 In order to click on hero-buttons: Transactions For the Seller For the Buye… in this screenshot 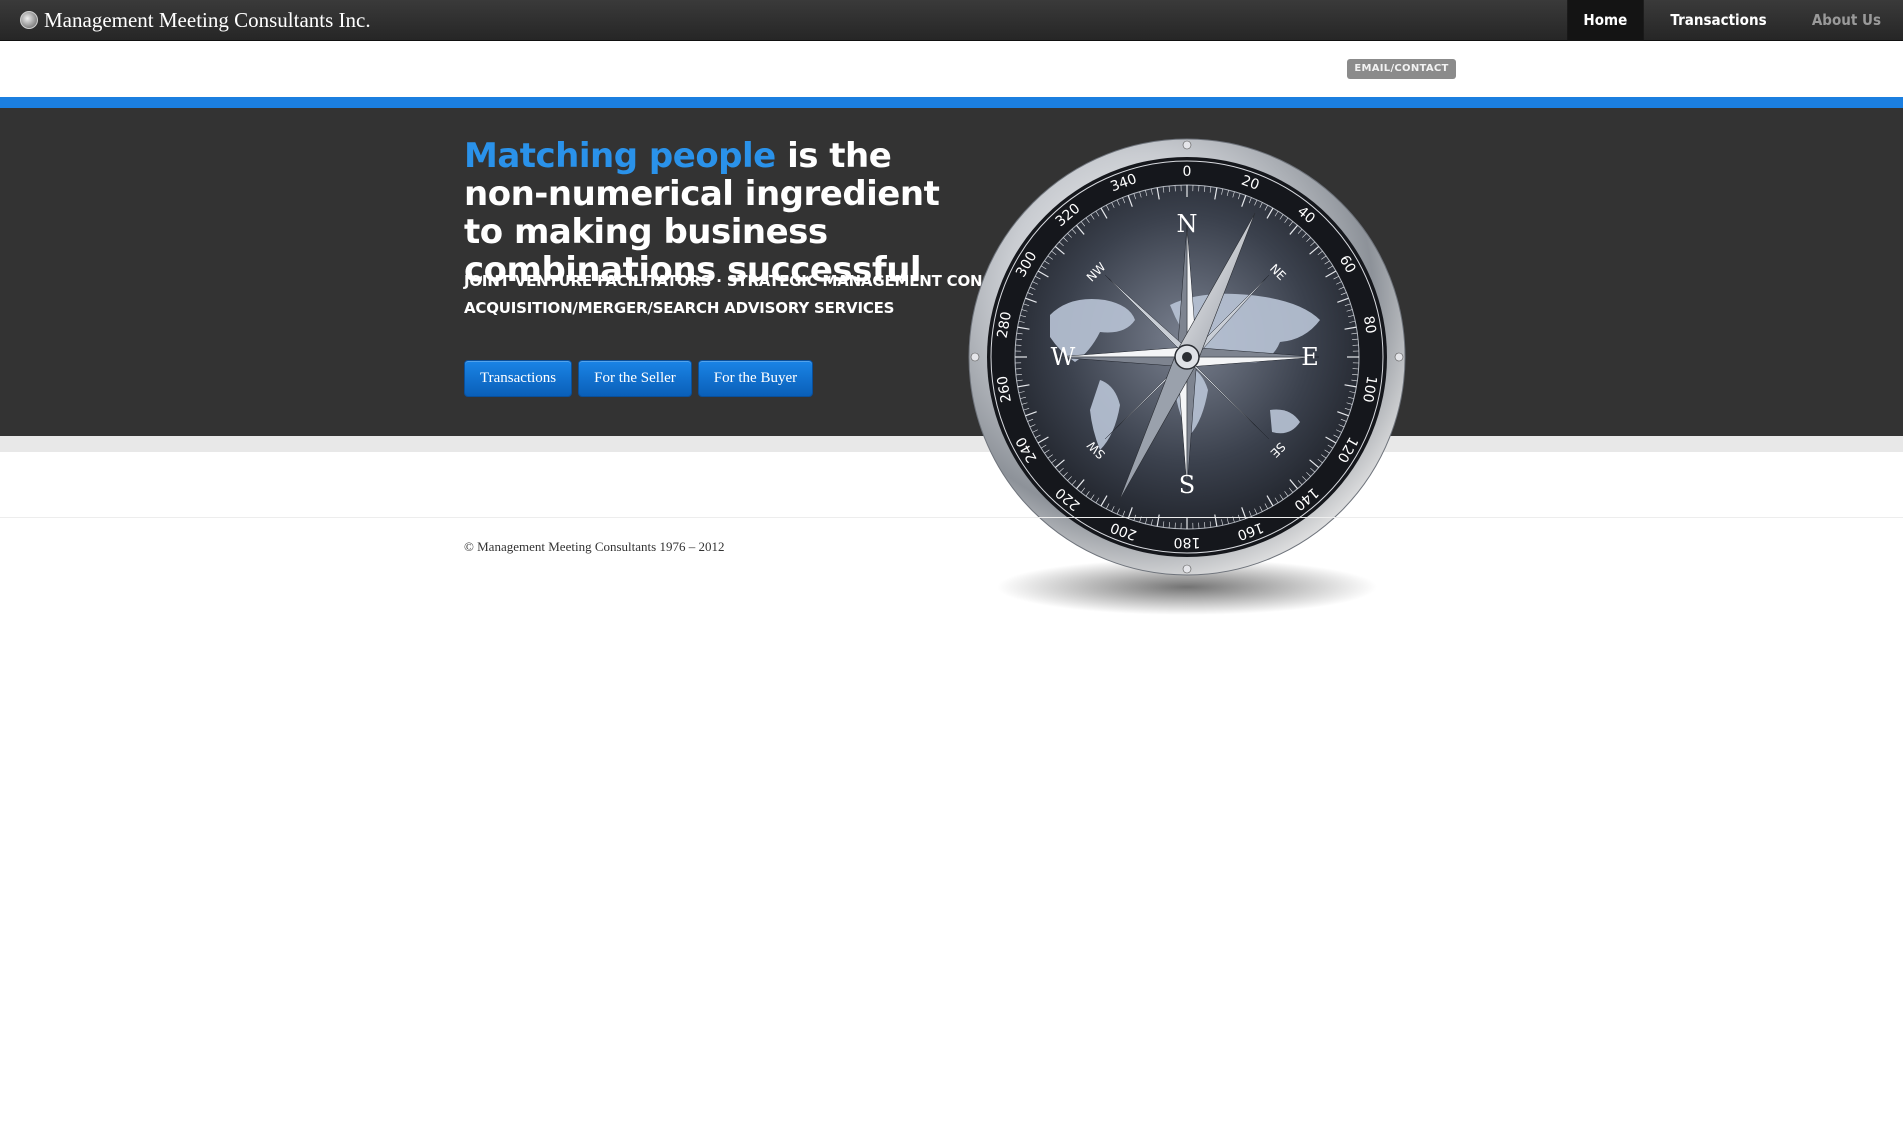, I will do `click(639, 378)`.